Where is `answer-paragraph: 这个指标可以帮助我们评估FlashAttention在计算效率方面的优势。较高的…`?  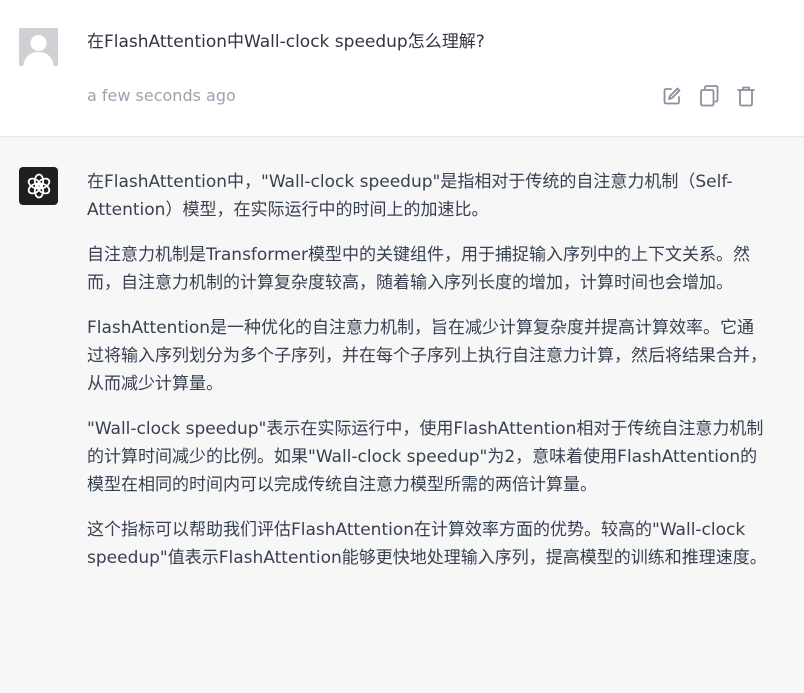 answer-paragraph: 这个指标可以帮助我们评估FlashAttention在计算效率方面的优势。较高的… is located at coordinates (427, 544).